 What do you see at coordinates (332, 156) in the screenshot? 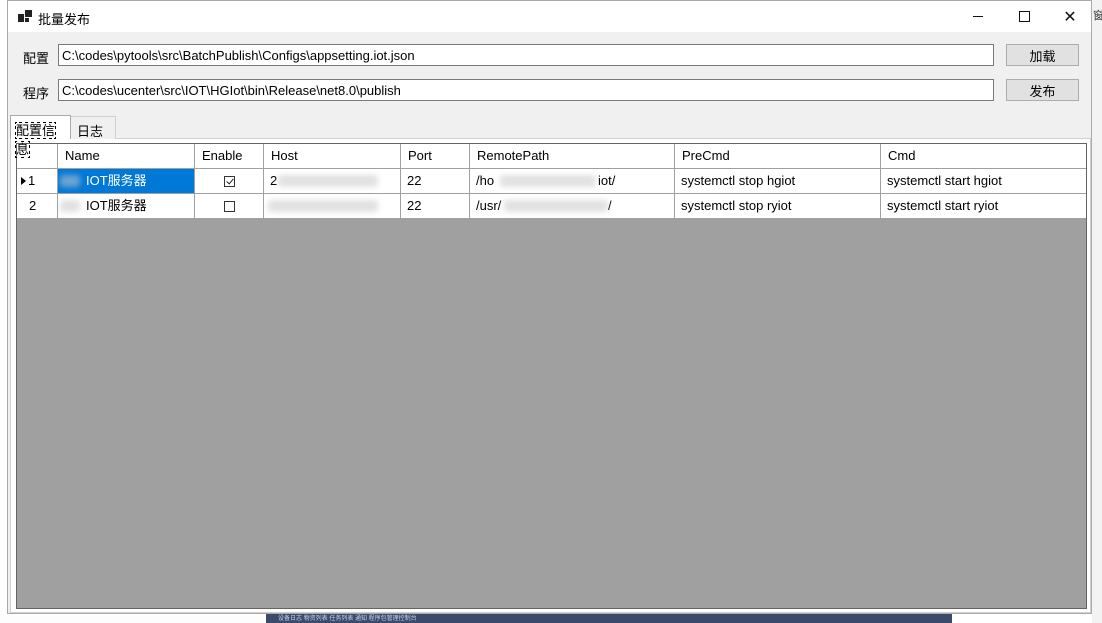
I see `column-header-host: Host` at bounding box center [332, 156].